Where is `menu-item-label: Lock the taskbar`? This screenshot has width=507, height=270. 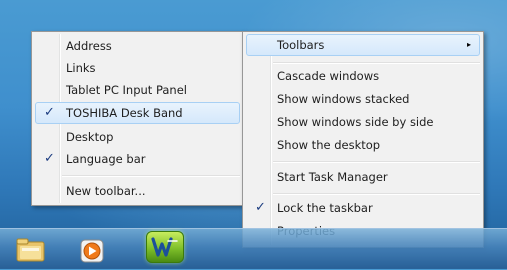 menu-item-label: Lock the taskbar is located at coordinates (325, 208).